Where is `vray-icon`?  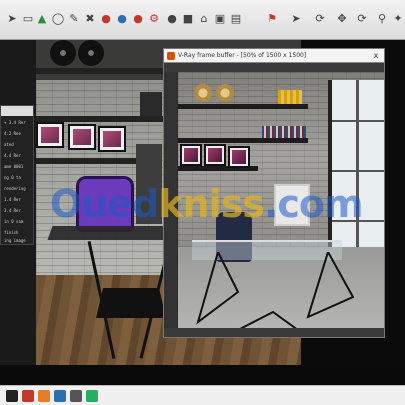
vray-icon is located at coordinates (171, 56).